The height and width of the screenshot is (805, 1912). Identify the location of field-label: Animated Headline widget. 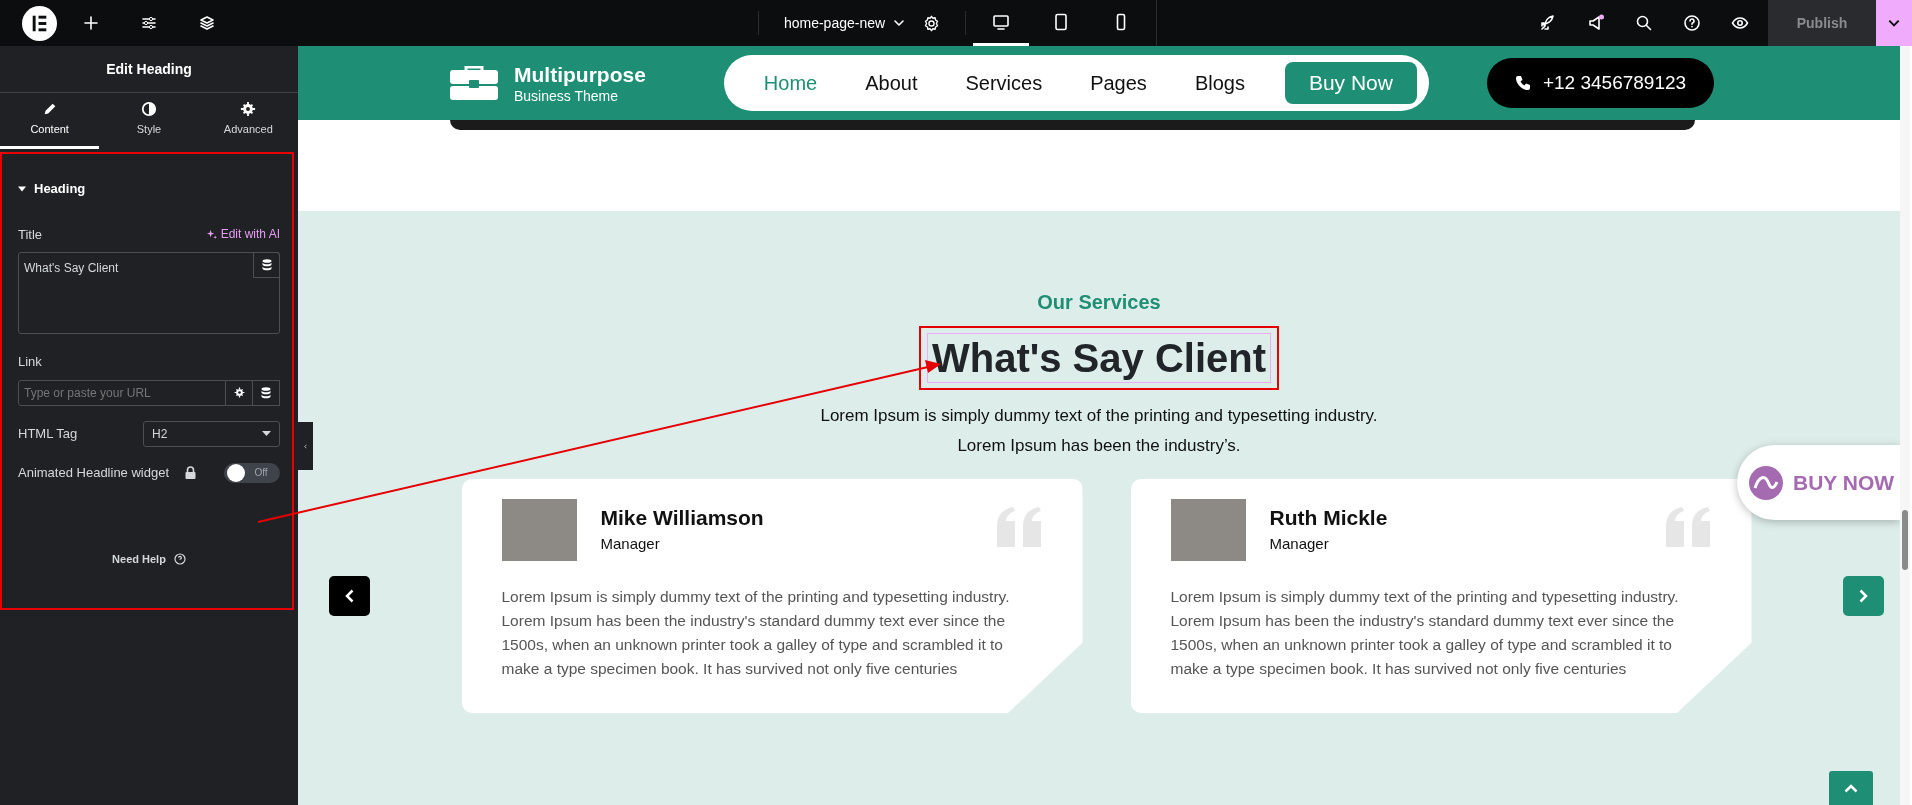
(94, 472).